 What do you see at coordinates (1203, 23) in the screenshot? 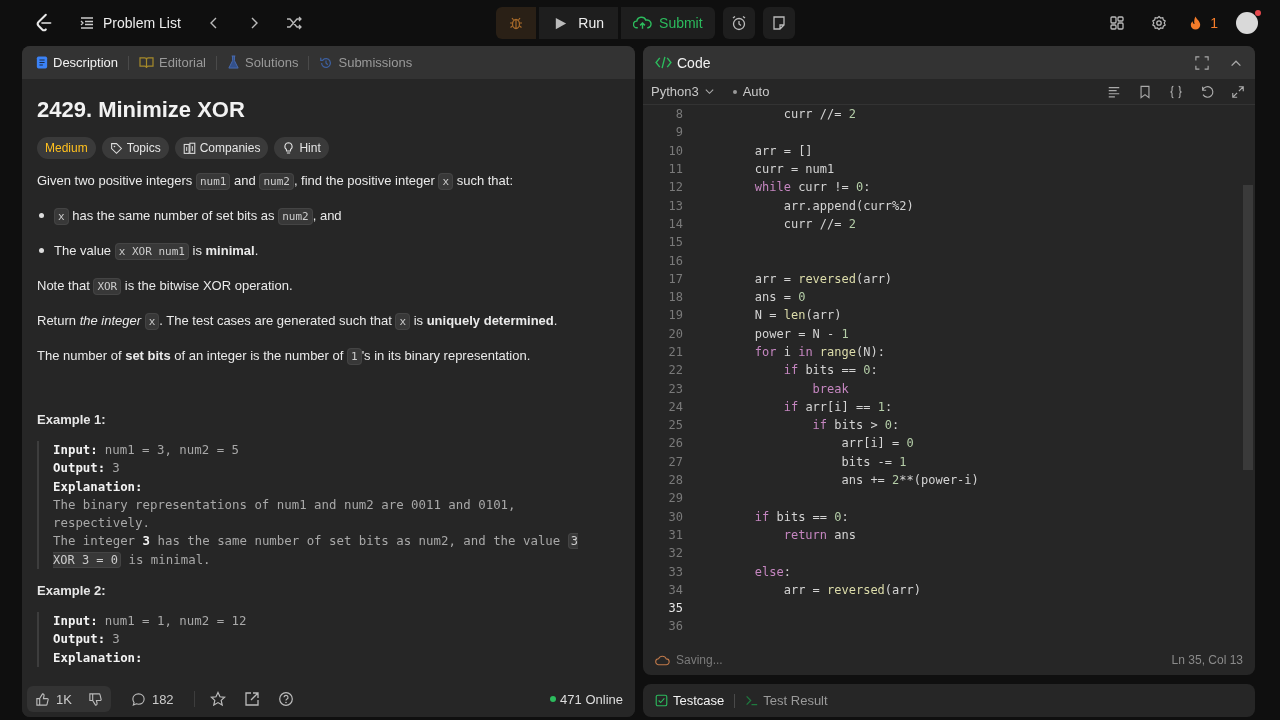
I see `streak-counter: 1` at bounding box center [1203, 23].